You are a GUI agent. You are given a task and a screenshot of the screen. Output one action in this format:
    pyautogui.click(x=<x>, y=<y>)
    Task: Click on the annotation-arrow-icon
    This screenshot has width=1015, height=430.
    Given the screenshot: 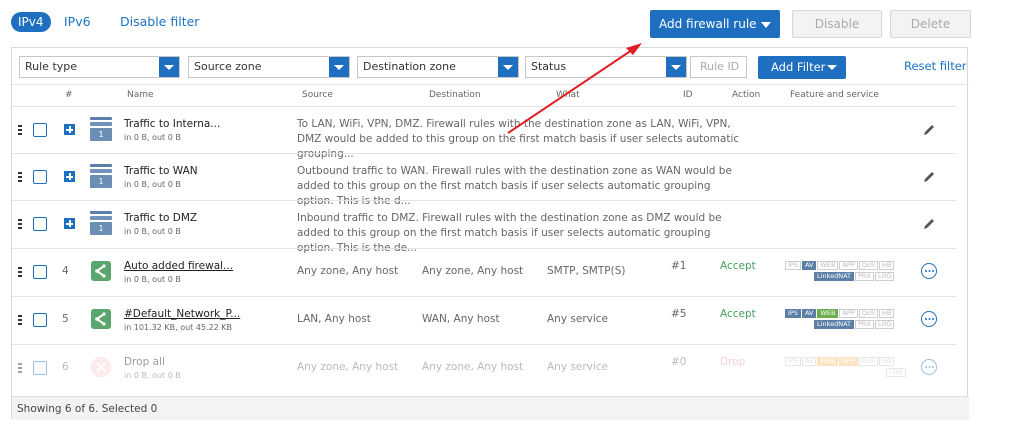 What is the action you would take?
    pyautogui.click(x=574, y=88)
    